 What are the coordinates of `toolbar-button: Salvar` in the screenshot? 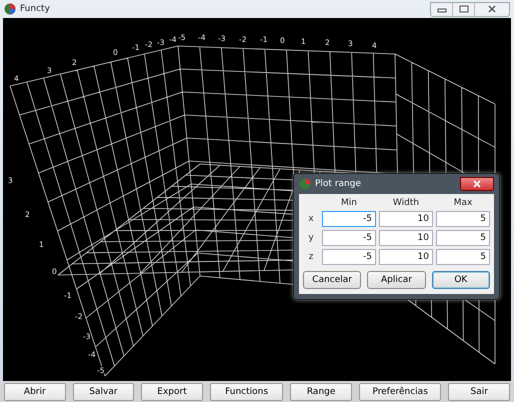 It's located at (103, 392).